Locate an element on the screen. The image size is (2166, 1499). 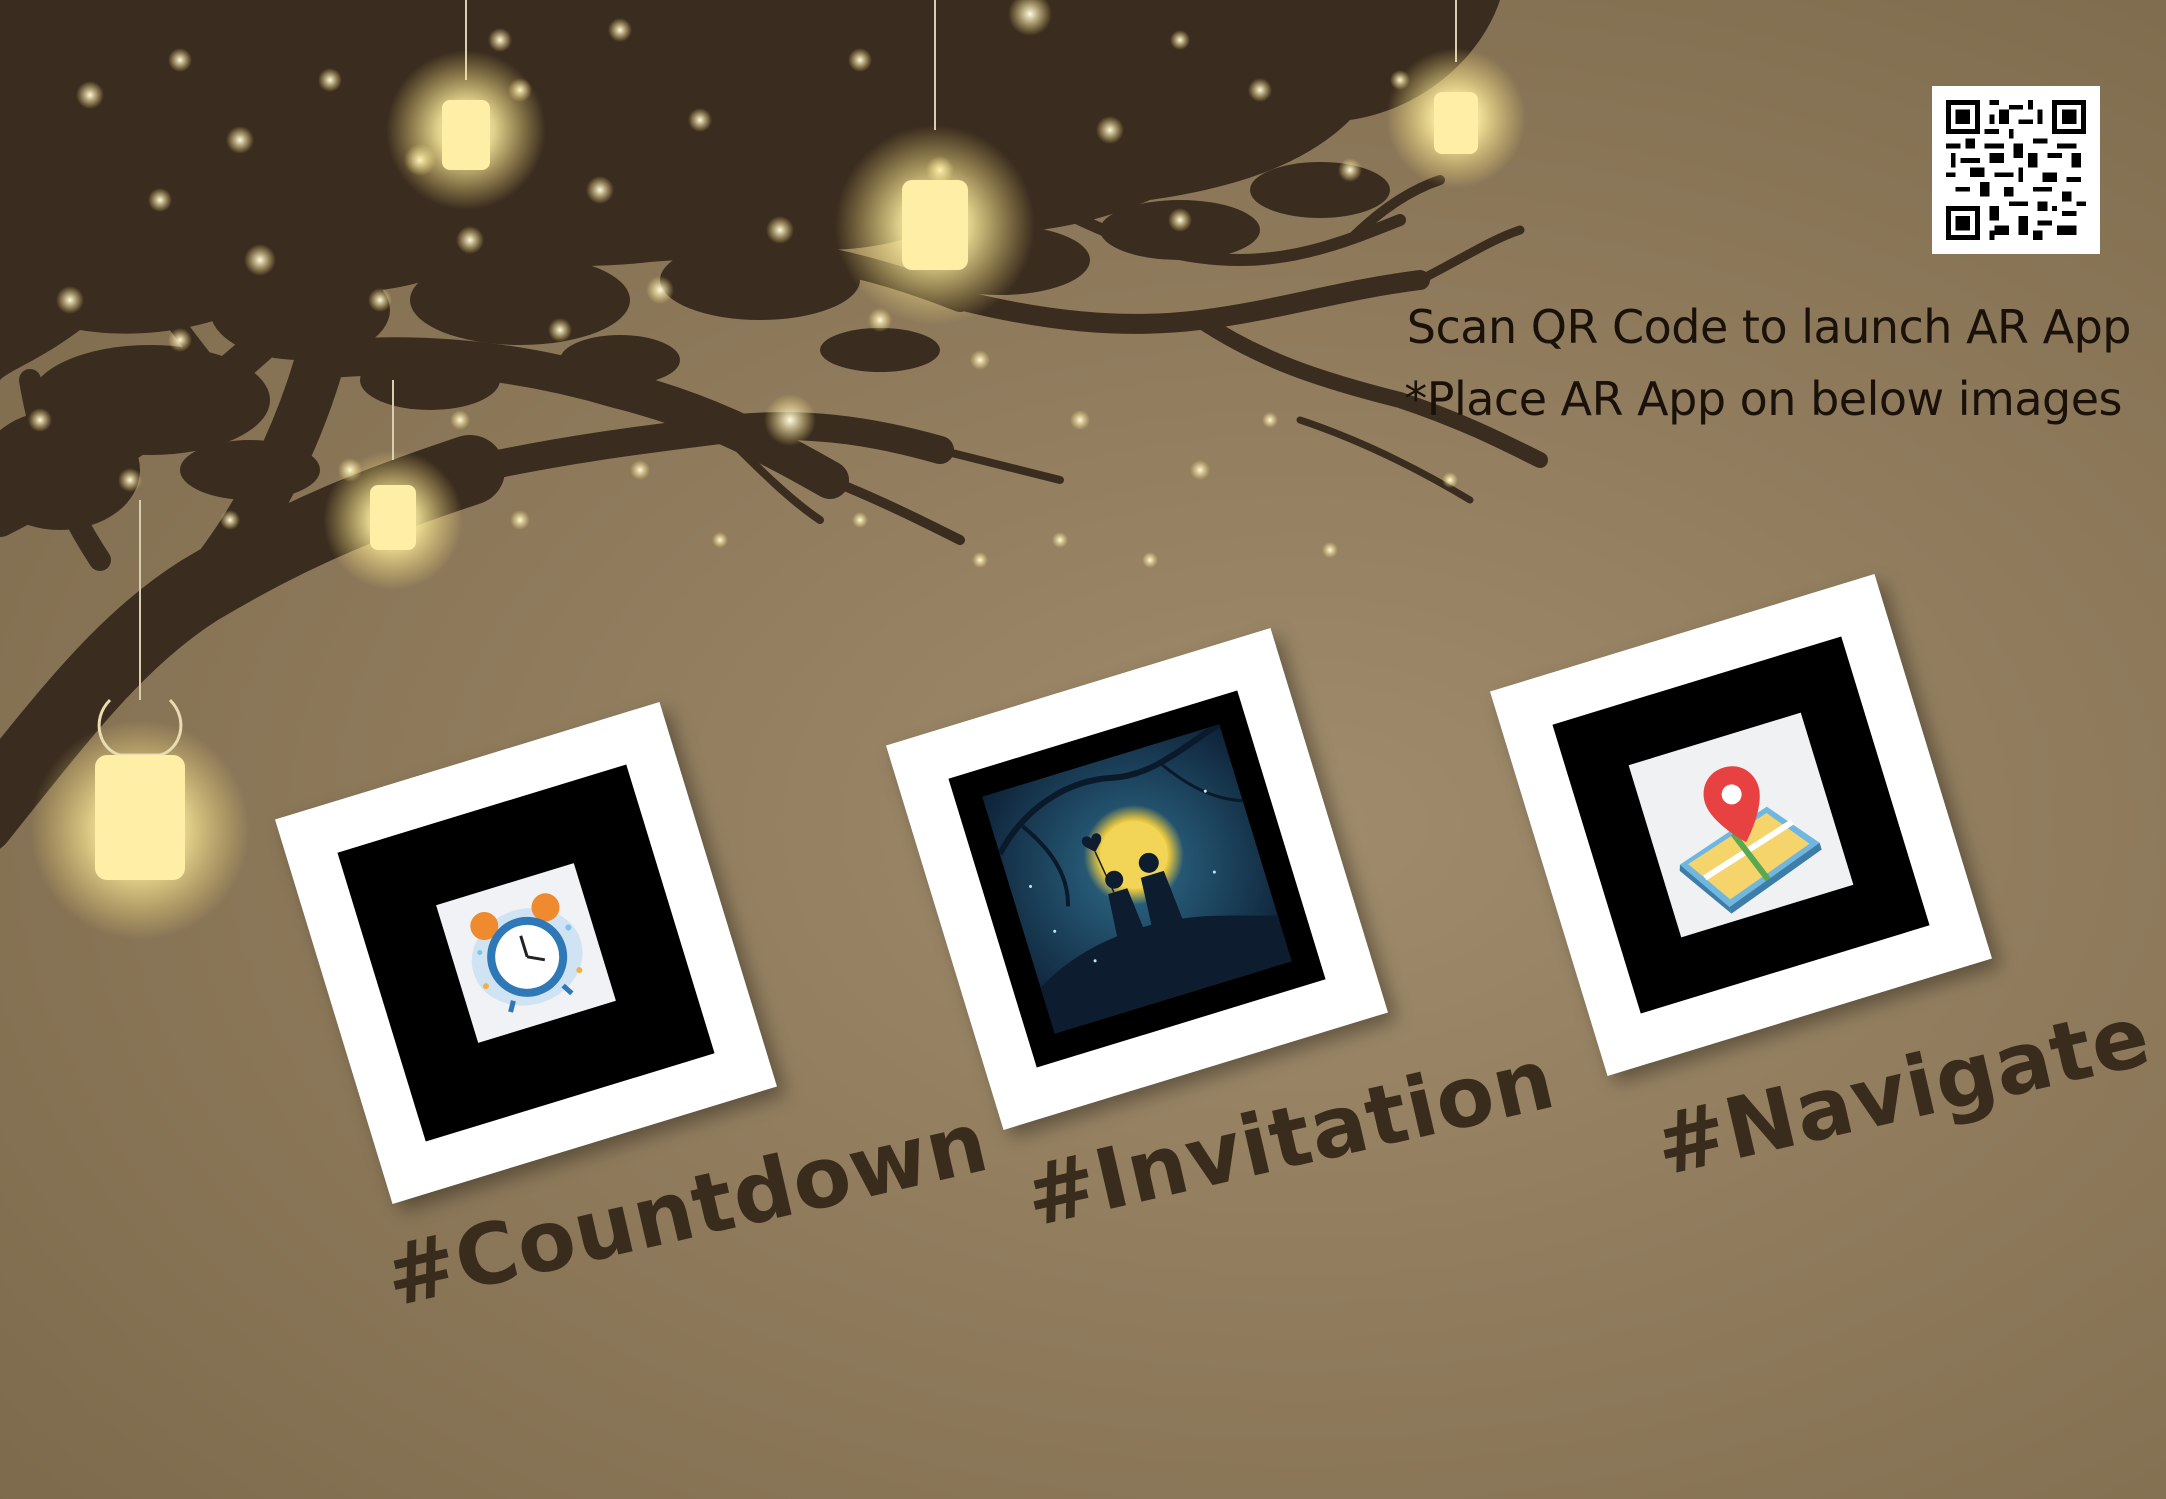
couple-under-moon-illustration is located at coordinates (1137, 877).